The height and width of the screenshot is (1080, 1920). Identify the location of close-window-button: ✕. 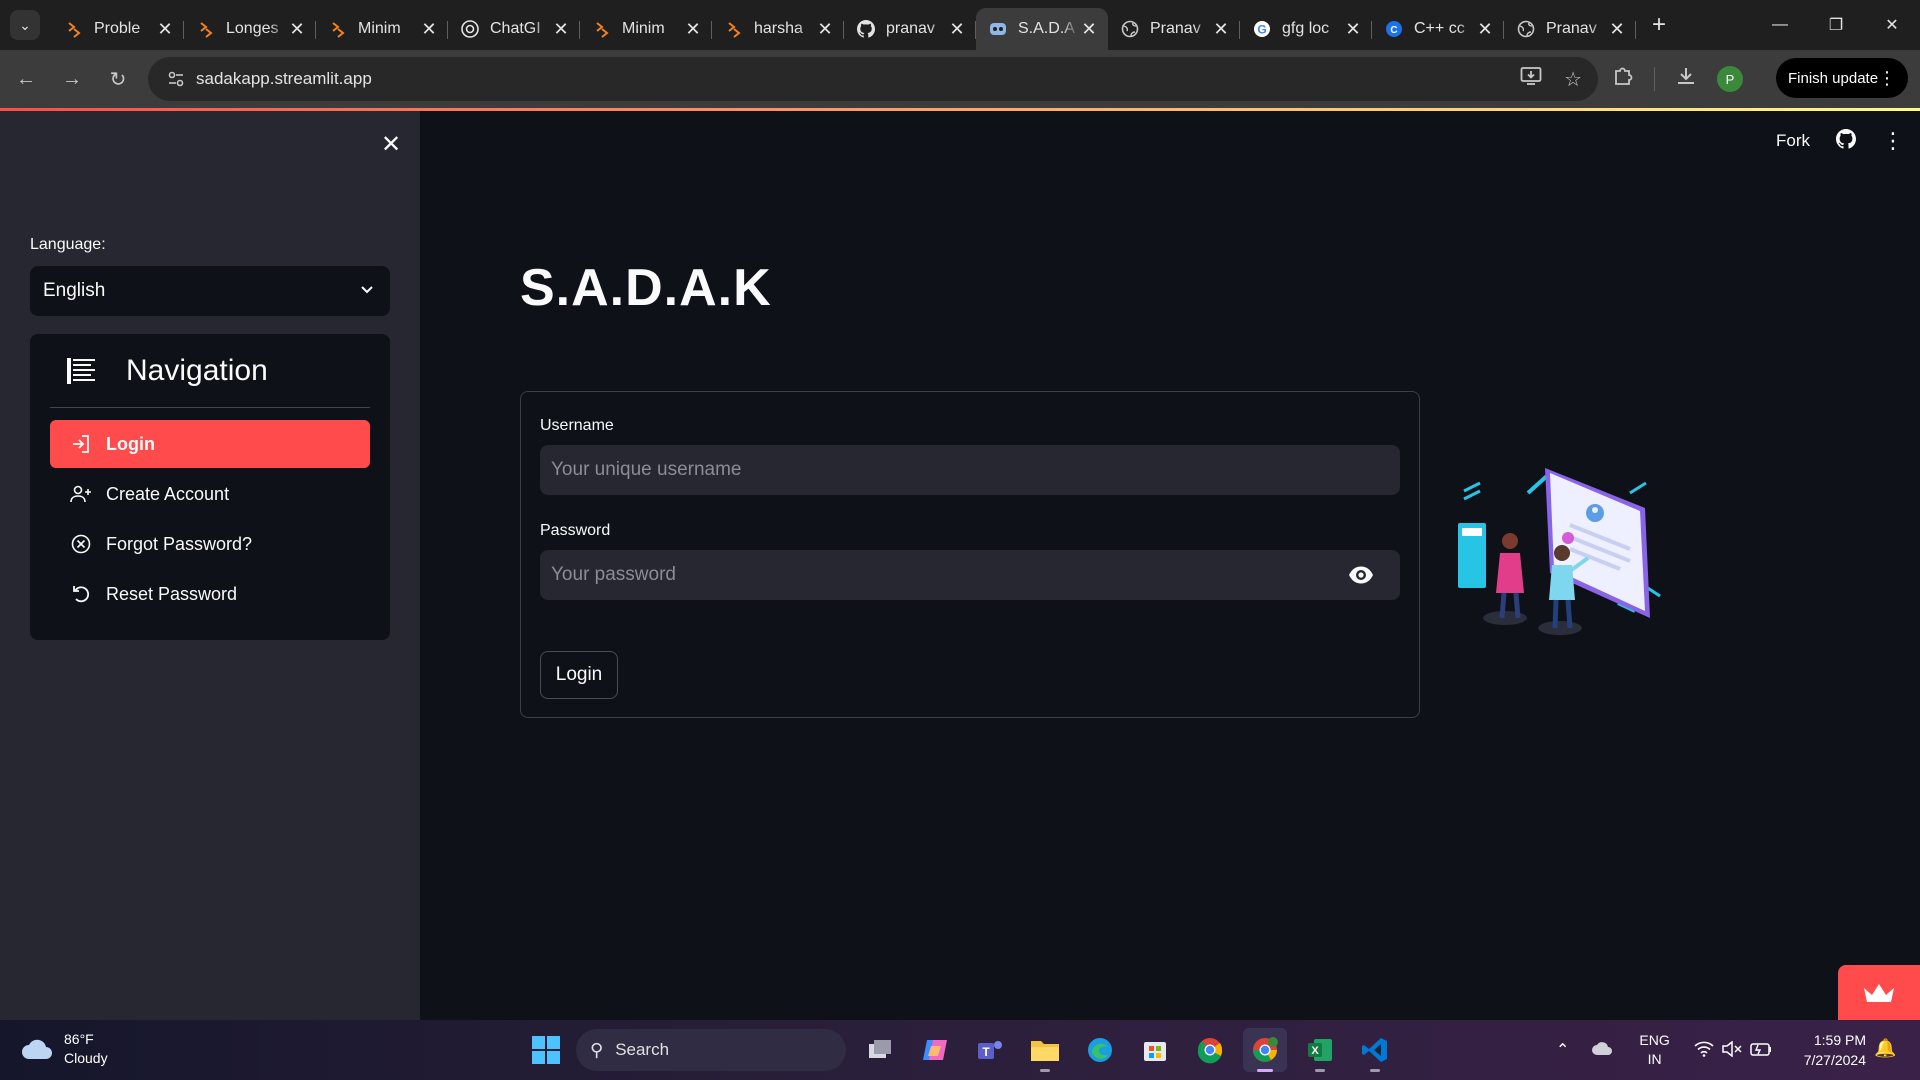
(1892, 25).